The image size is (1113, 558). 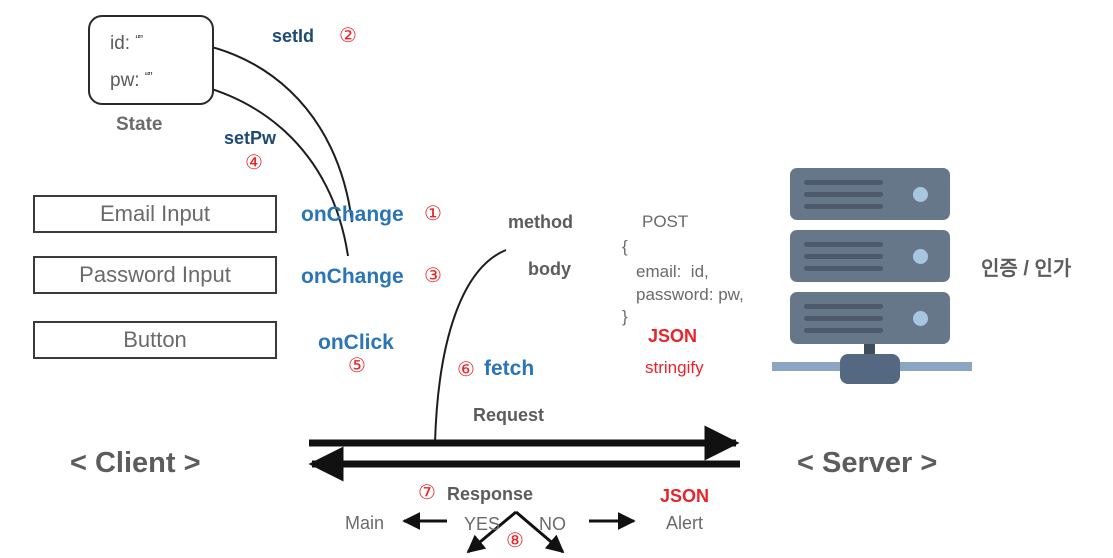 What do you see at coordinates (139, 124) in the screenshot?
I see `state-label: State` at bounding box center [139, 124].